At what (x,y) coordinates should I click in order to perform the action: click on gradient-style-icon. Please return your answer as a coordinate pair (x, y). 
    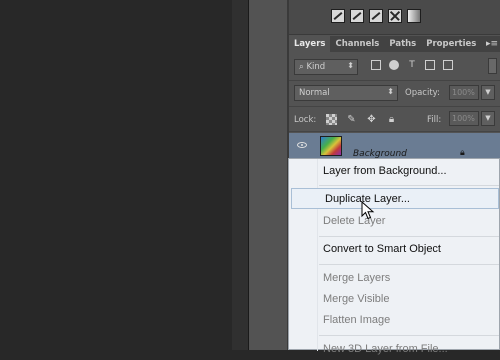
    Looking at the image, I should click on (414, 16).